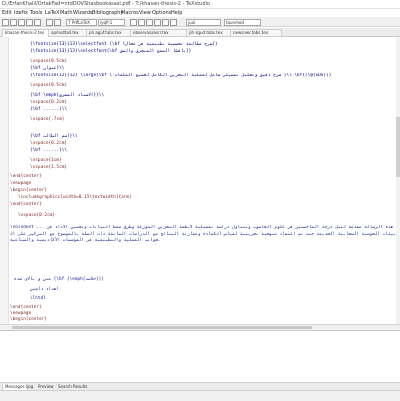 This screenshot has width=400, height=401. Describe the element at coordinates (21, 22) in the screenshot. I see `save-icon` at that location.